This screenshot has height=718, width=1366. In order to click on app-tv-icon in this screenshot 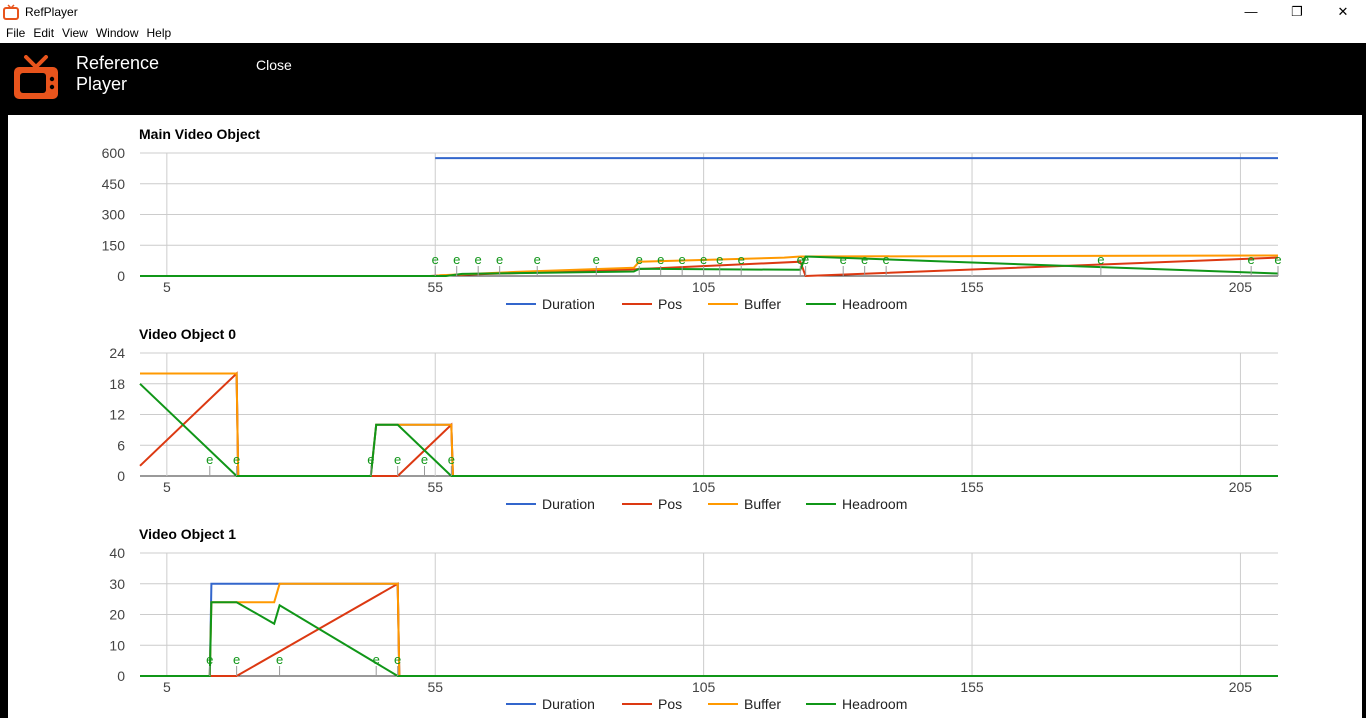, I will do `click(11, 11)`.